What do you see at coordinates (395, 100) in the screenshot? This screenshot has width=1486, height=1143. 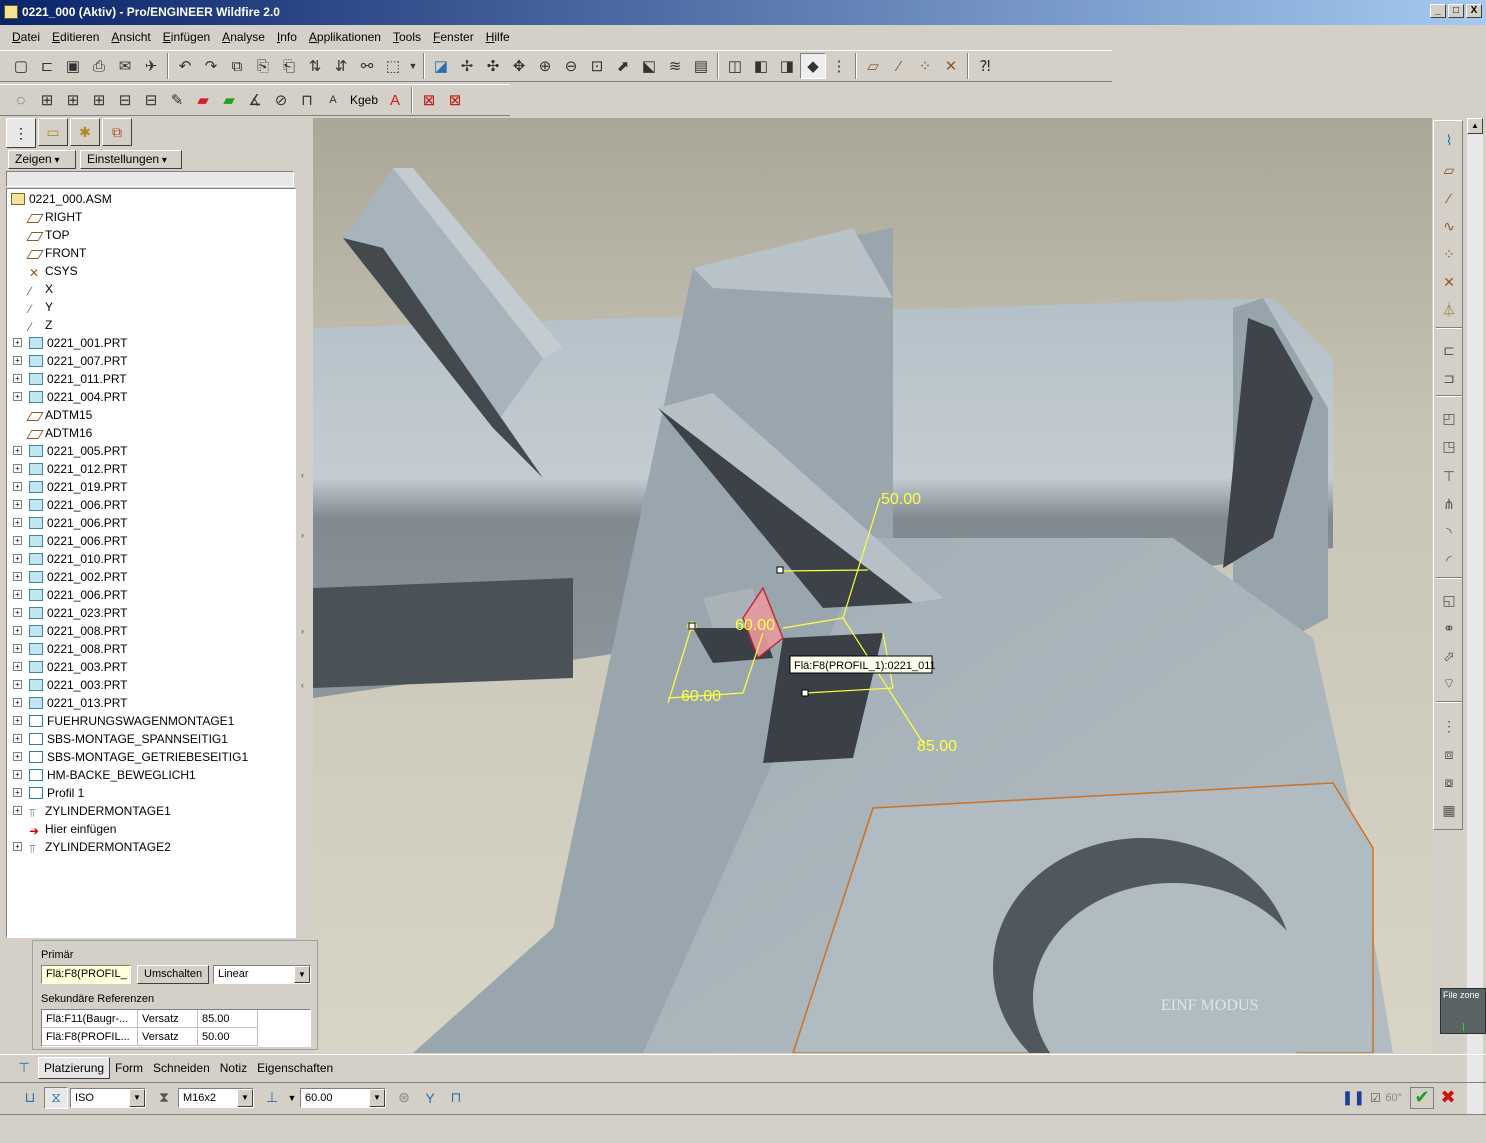 I see `text-color-icon: A` at bounding box center [395, 100].